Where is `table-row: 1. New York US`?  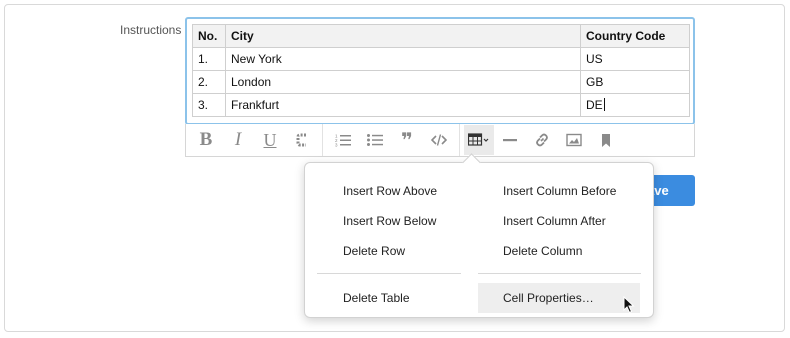 table-row: 1. New York US is located at coordinates (441, 59).